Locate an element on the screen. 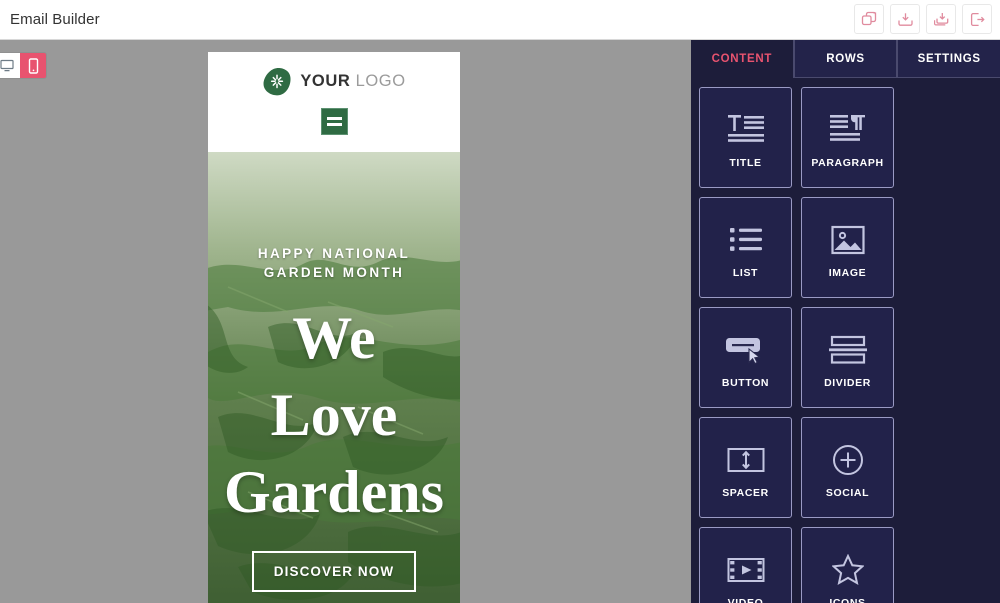 The width and height of the screenshot is (1000, 603). content-tile-label: DIVIDER is located at coordinates (847, 382).